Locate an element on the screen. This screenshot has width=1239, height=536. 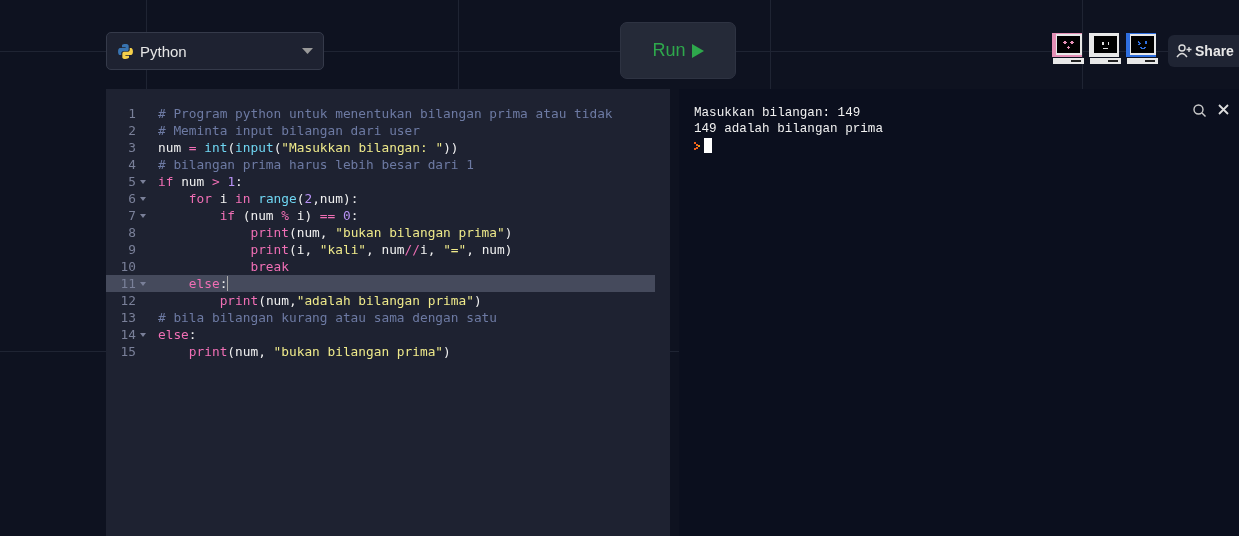
text-cursor is located at coordinates (228, 283).